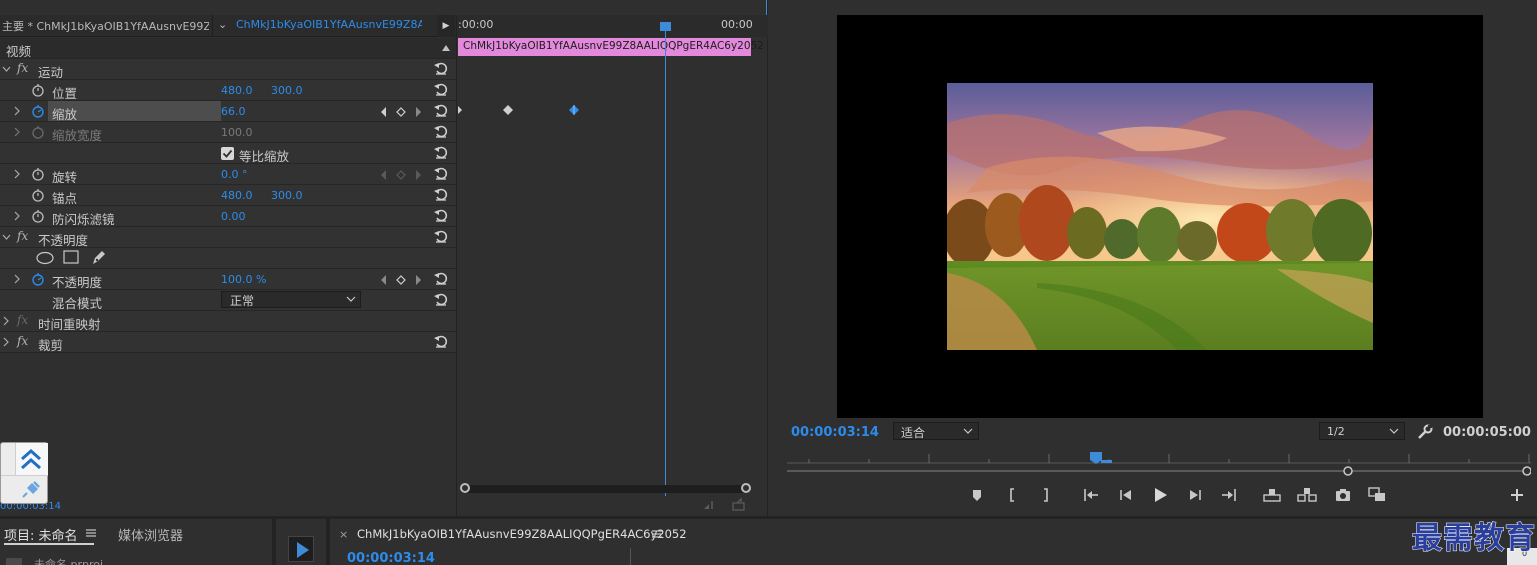 Image resolution: width=1537 pixels, height=565 pixels. I want to click on program-time-ruler, so click(1159, 456).